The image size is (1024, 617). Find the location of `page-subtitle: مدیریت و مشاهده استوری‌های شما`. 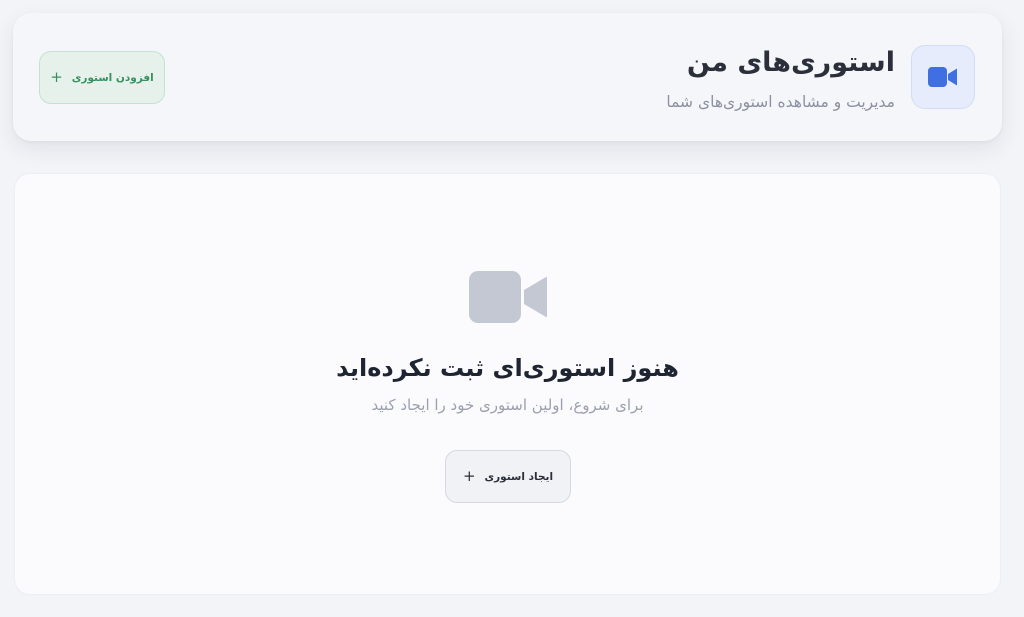

page-subtitle: مدیریت و مشاهده استوری‌های شما is located at coordinates (780, 102).